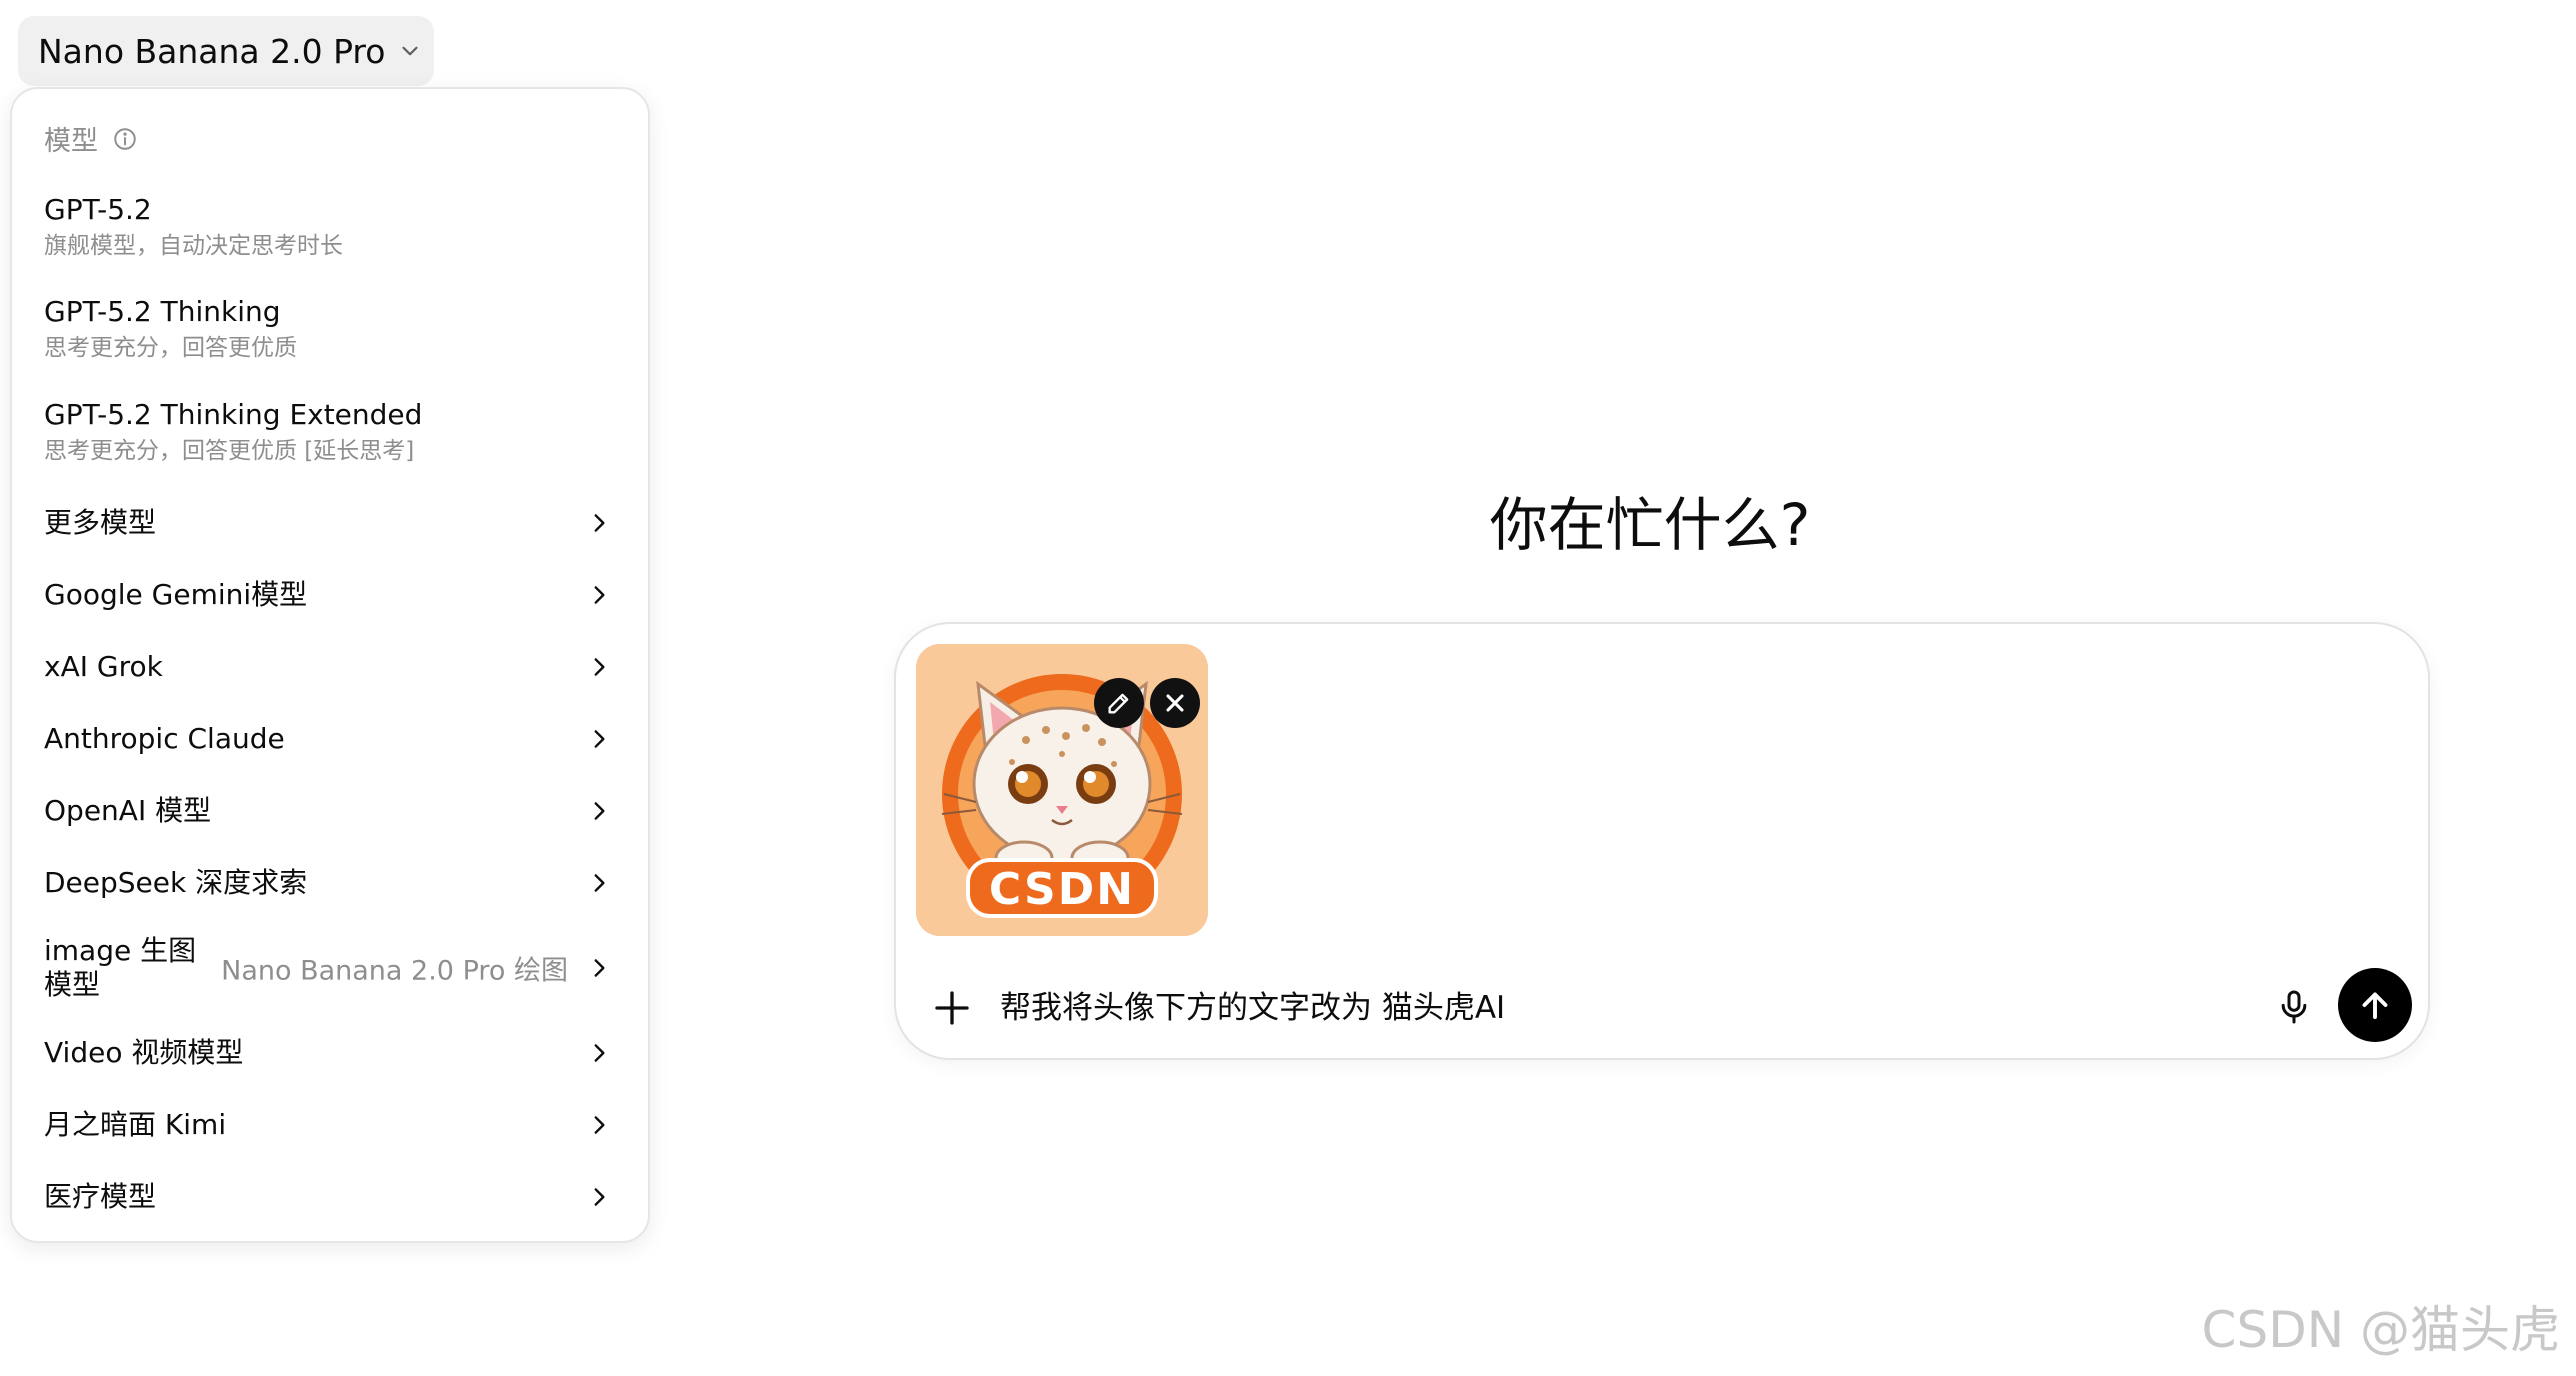  Describe the element at coordinates (229, 451) in the screenshot. I see `menu-item-desc: 思考更充分，回答更优质 [延长思考]` at that location.